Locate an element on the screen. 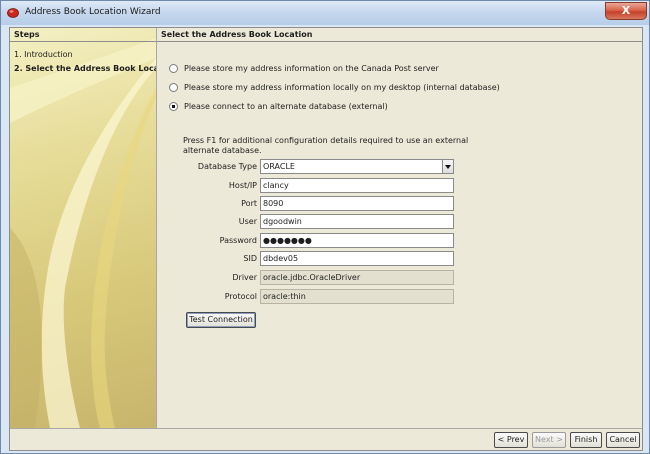 This screenshot has height=454, width=650. port-input: 8090 is located at coordinates (357, 203).